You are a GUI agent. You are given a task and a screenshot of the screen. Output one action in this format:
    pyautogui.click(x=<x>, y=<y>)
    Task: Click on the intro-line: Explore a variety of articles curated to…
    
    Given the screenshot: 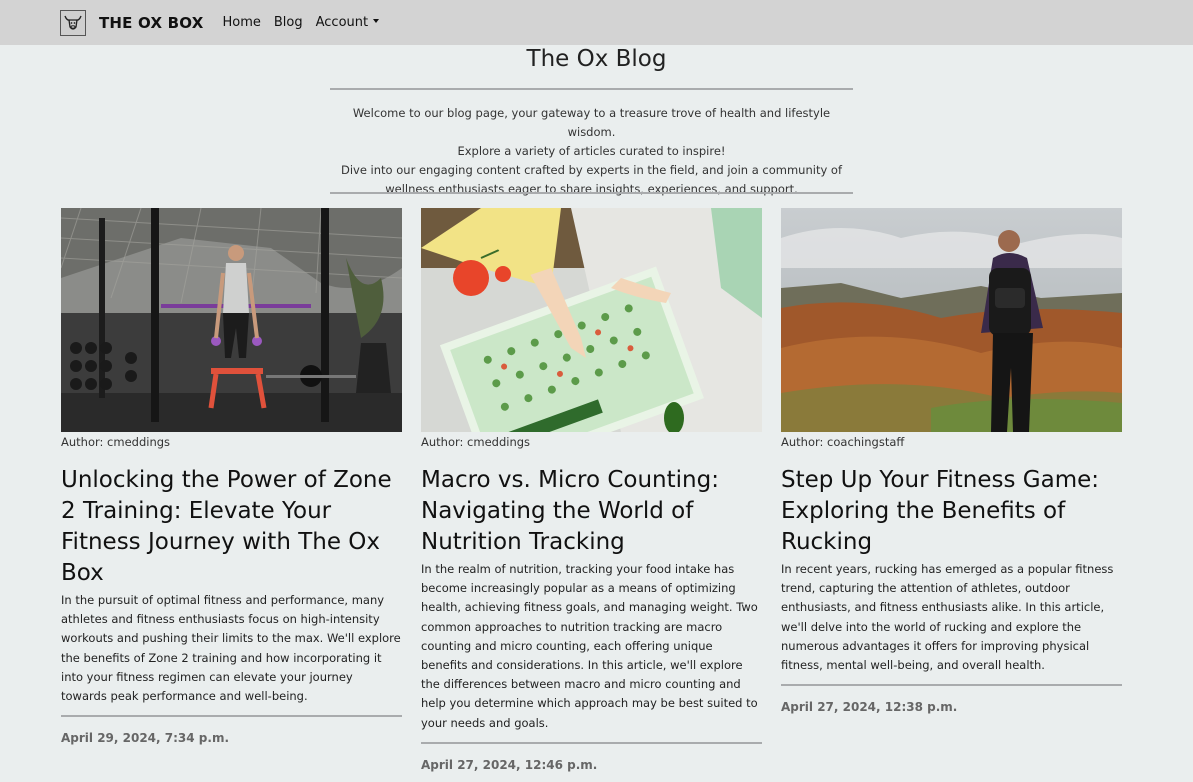 What is the action you would take?
    pyautogui.click(x=591, y=151)
    